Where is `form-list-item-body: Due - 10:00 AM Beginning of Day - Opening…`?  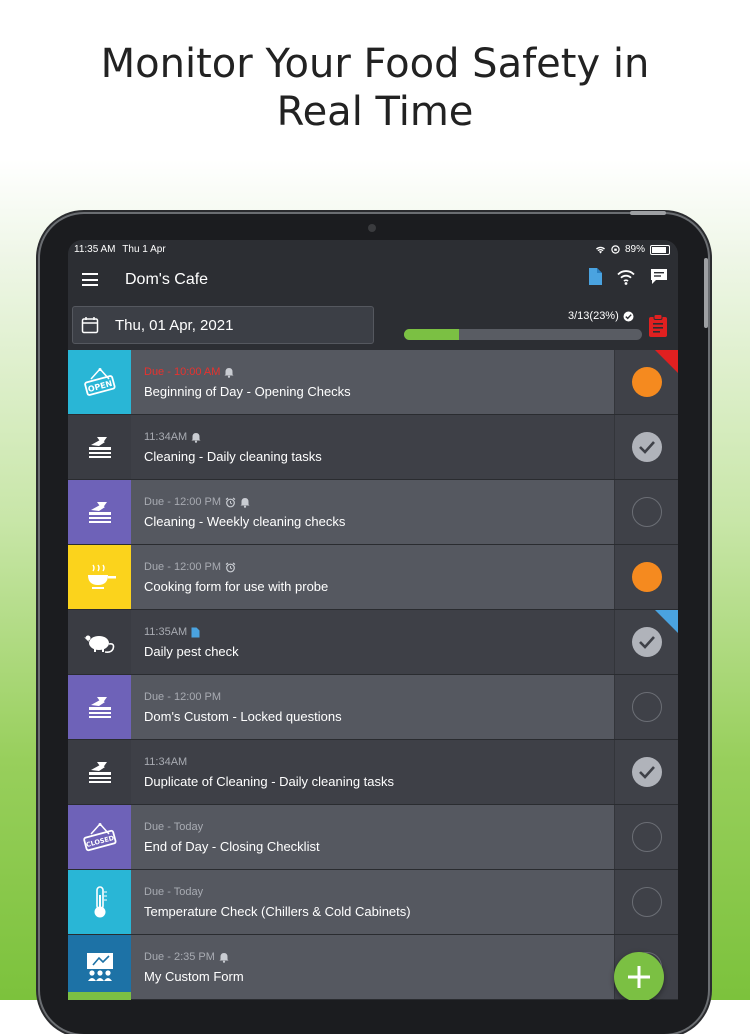 form-list-item-body: Due - 10:00 AM Beginning of Day - Opening… is located at coordinates (372, 382).